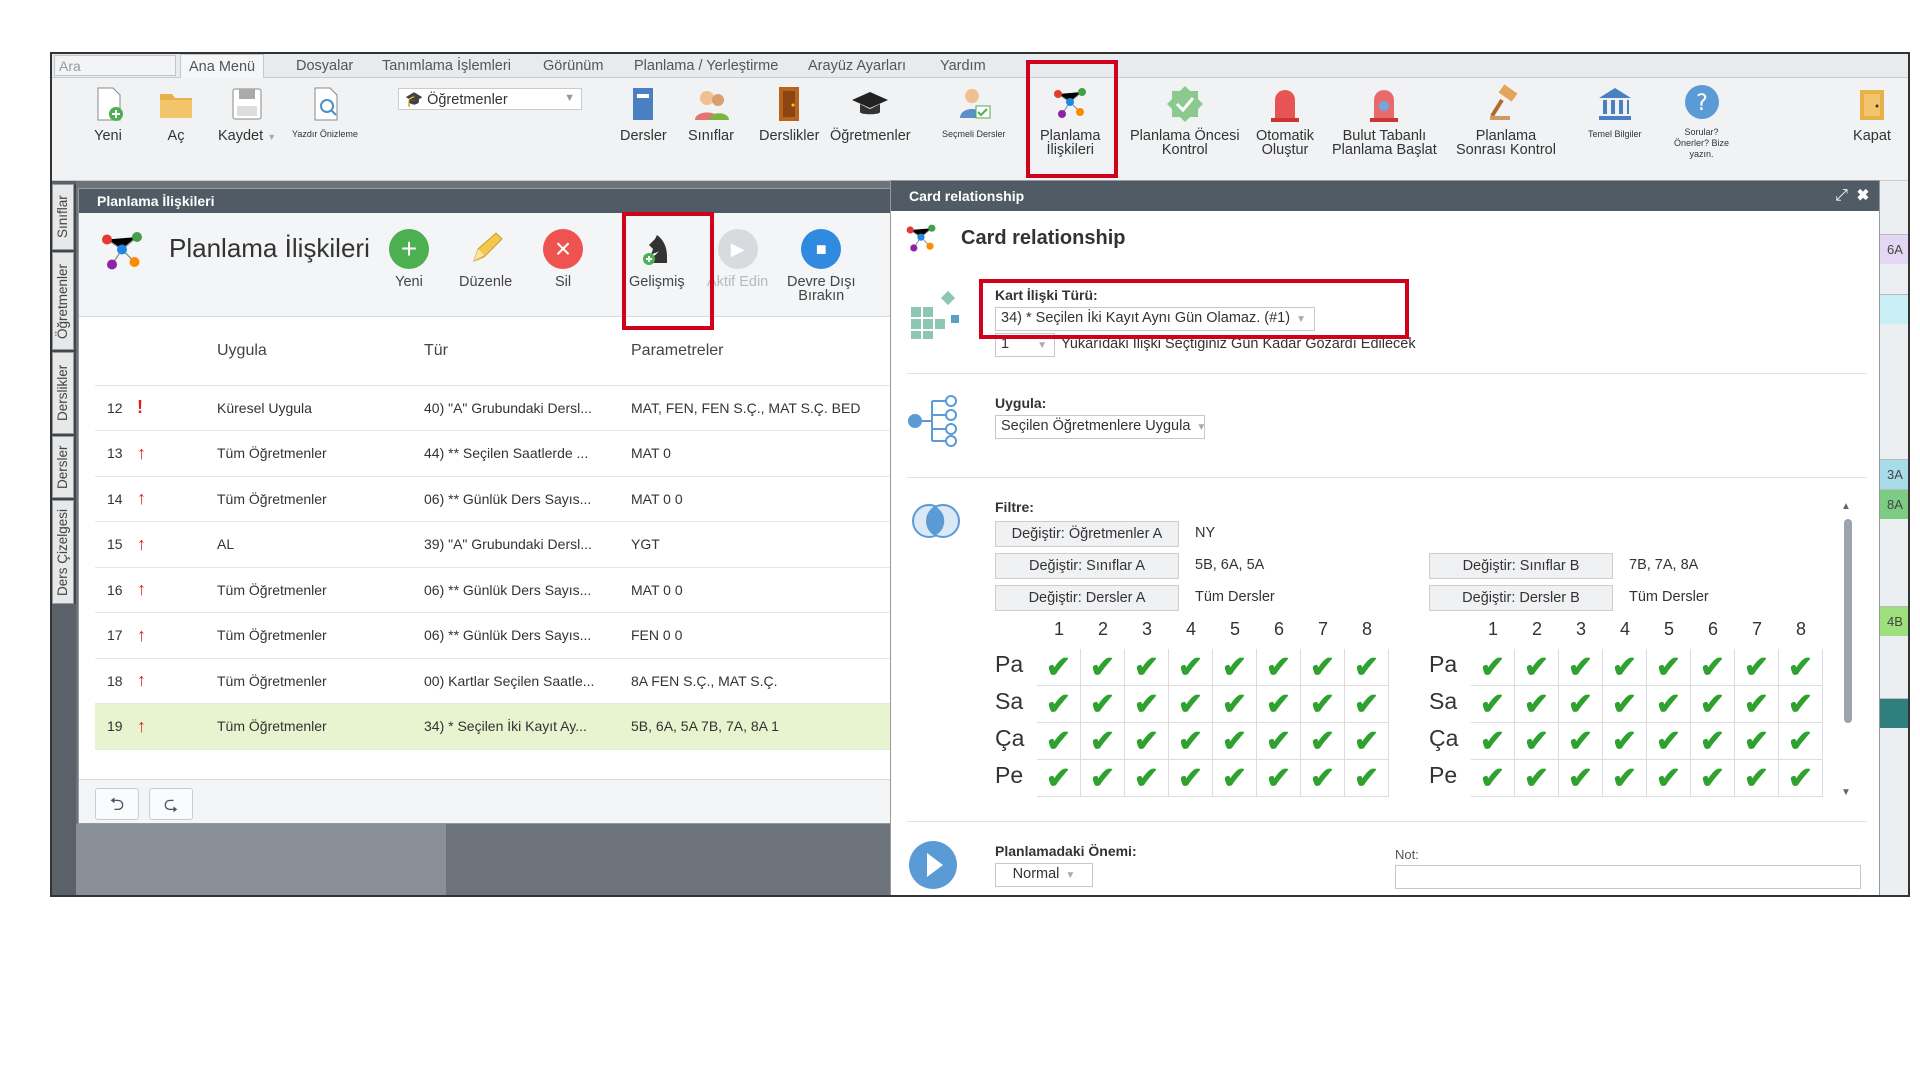 The image size is (1920, 1080). Describe the element at coordinates (1625, 629) in the screenshot. I see `grid-b-col-header: 4` at that location.